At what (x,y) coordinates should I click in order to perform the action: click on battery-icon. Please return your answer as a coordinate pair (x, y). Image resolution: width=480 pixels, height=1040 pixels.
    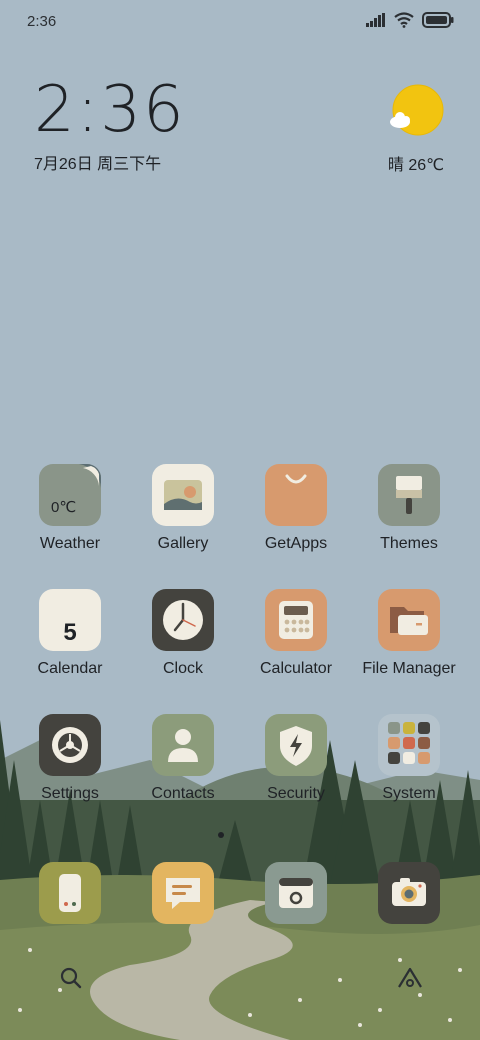
    Looking at the image, I should click on (438, 22).